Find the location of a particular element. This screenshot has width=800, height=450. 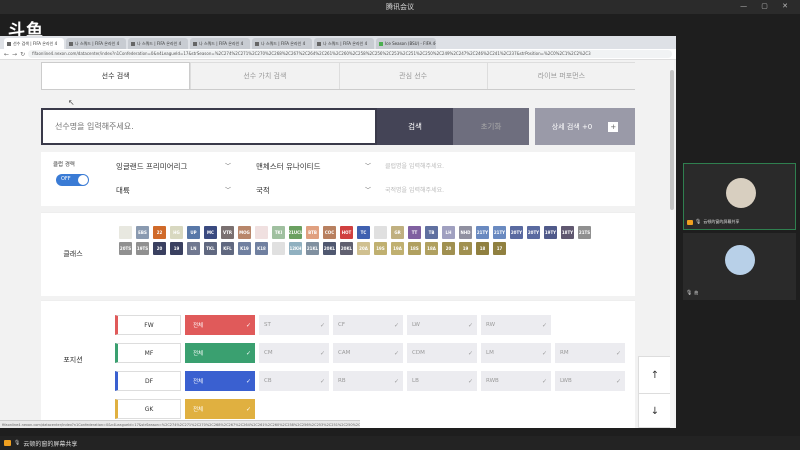

browser-tab: Ice Season (BSU) - FIFA 4주 is located at coordinates (406, 43).